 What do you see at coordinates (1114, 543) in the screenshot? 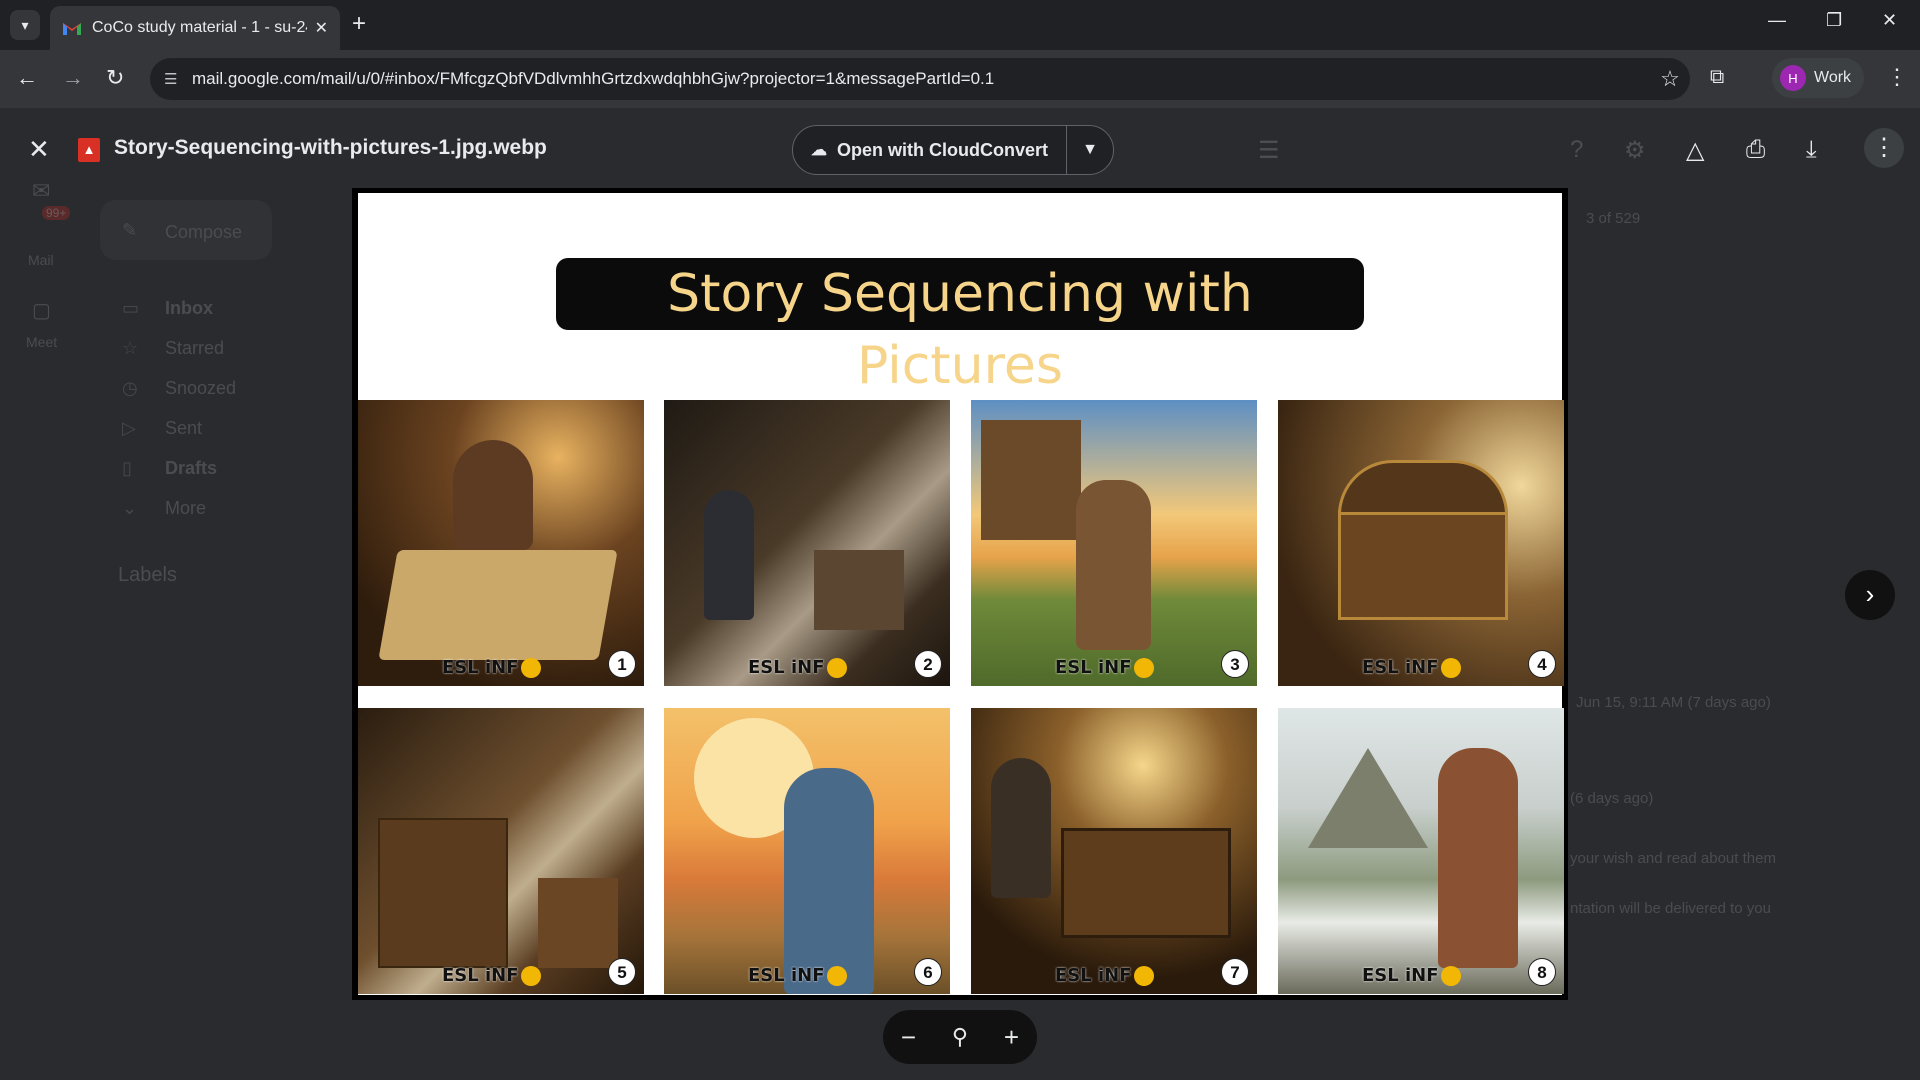
I see `story-panel-3: ESL iNF 3` at bounding box center [1114, 543].